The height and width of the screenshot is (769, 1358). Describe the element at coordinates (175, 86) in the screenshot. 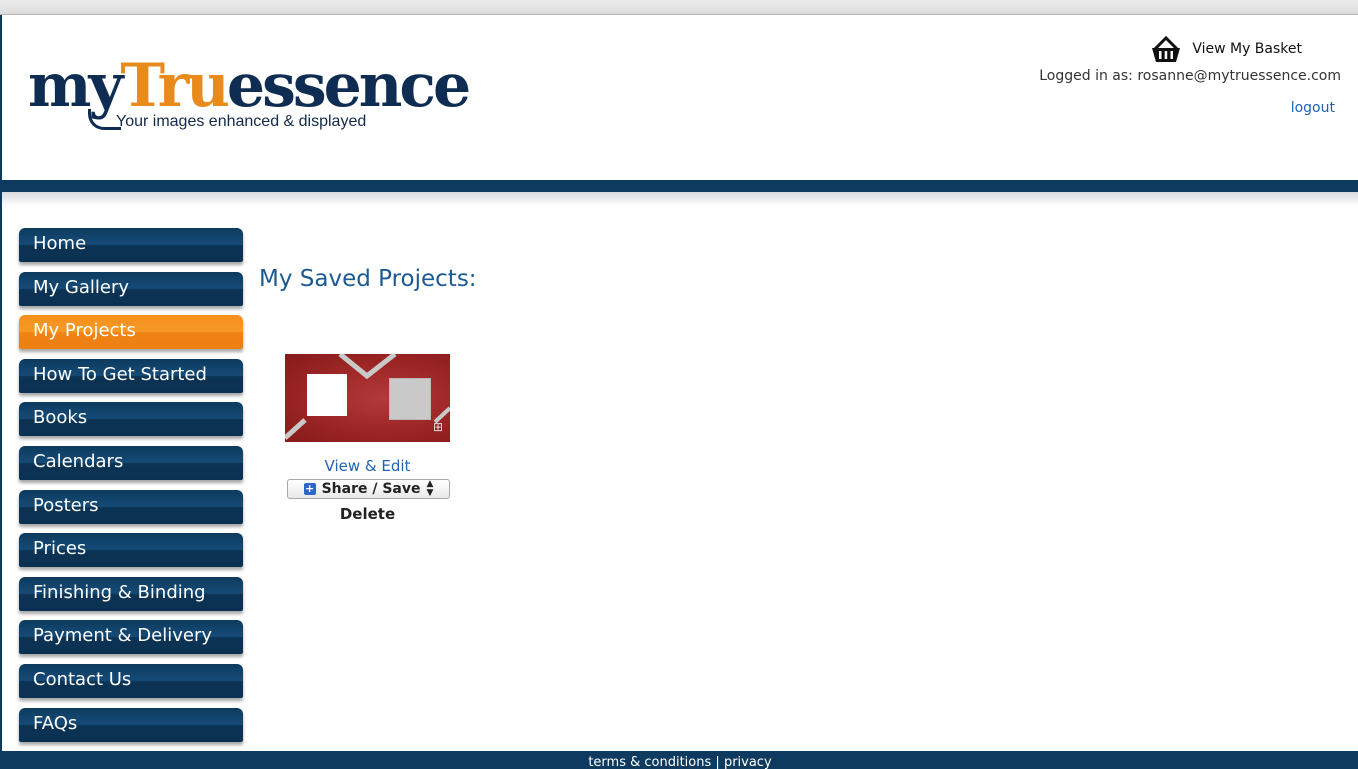

I see `logo-text-tru: Tru` at that location.